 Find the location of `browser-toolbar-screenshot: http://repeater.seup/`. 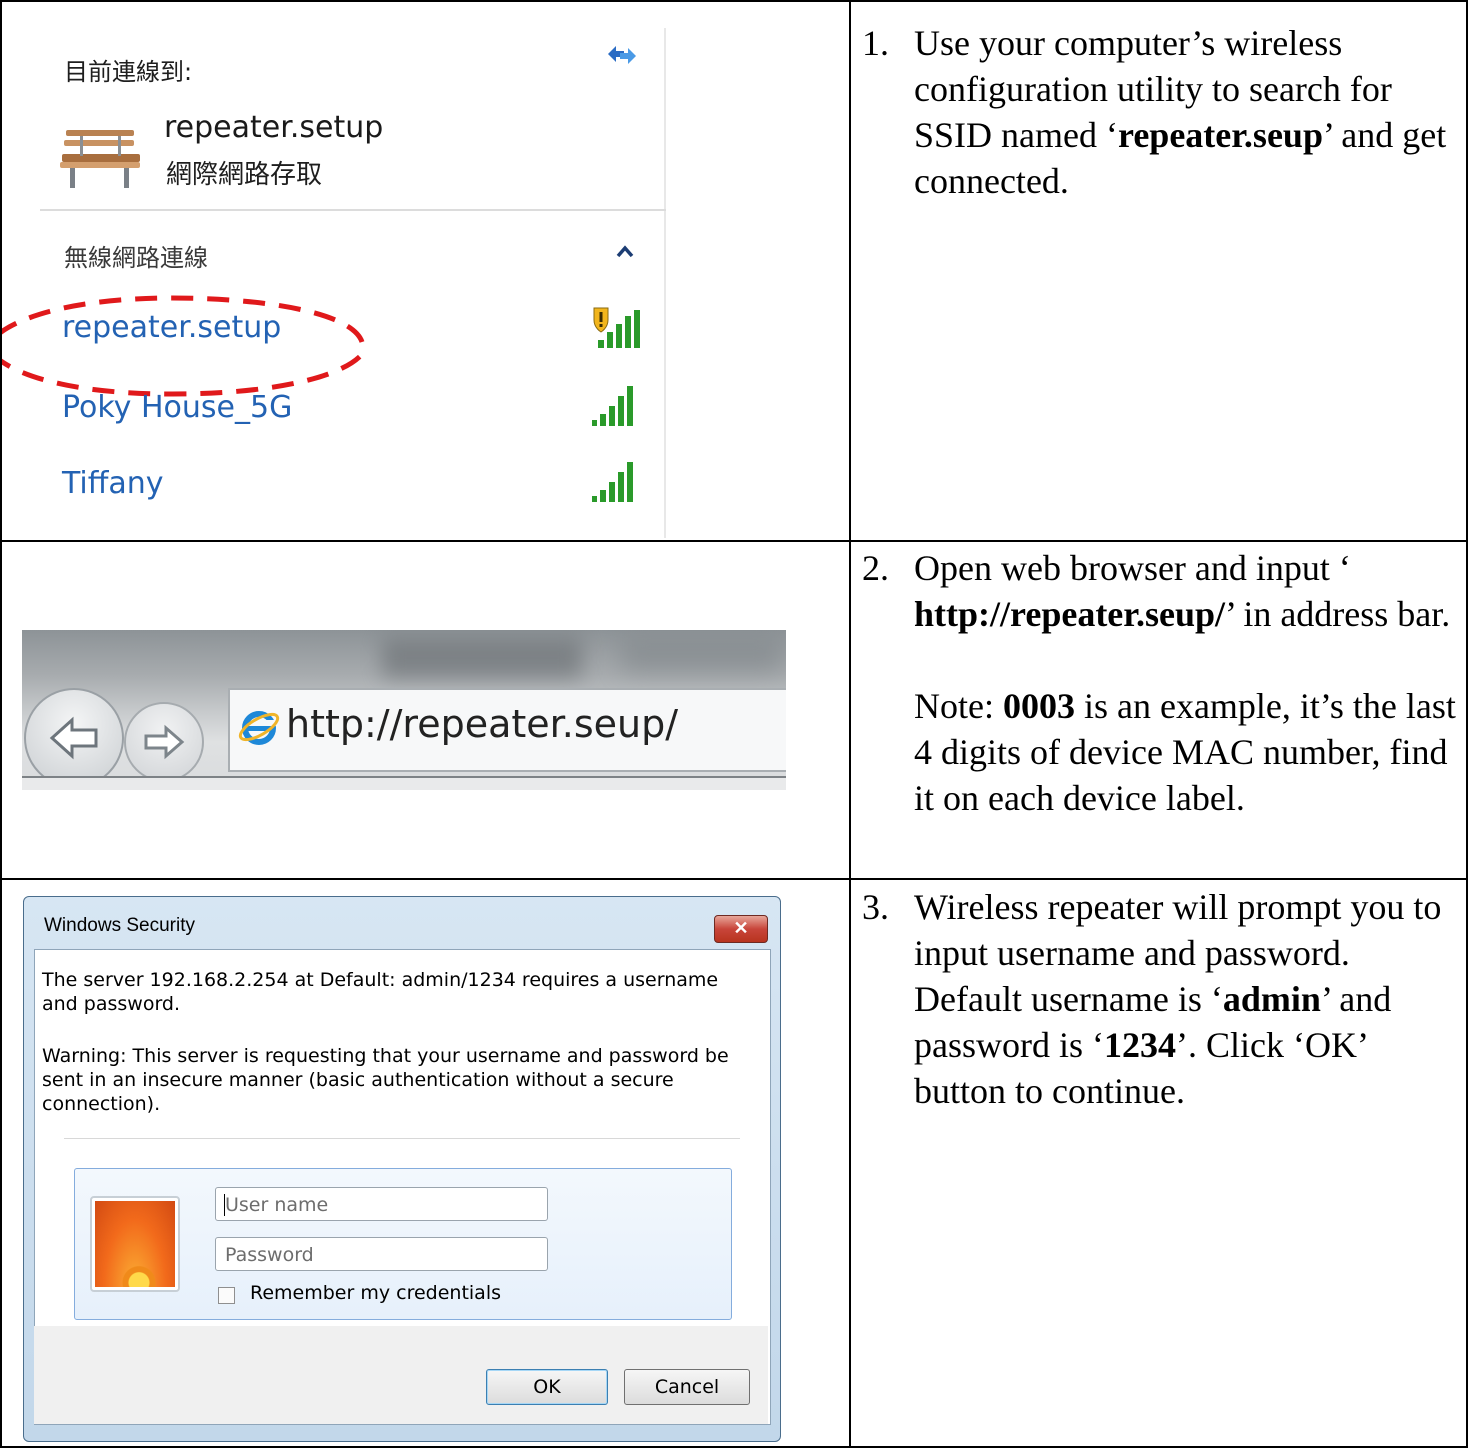

browser-toolbar-screenshot: http://repeater.seup/ is located at coordinates (404, 710).